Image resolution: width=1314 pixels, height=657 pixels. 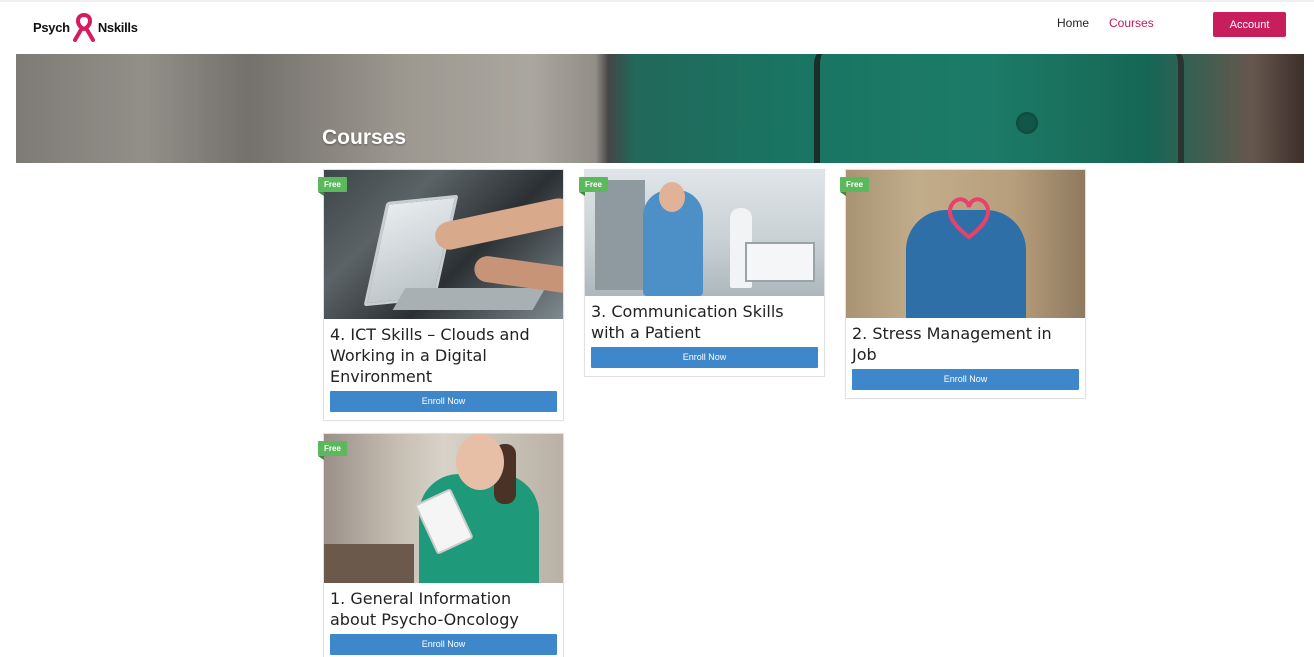 What do you see at coordinates (364, 137) in the screenshot?
I see `page-title: Courses` at bounding box center [364, 137].